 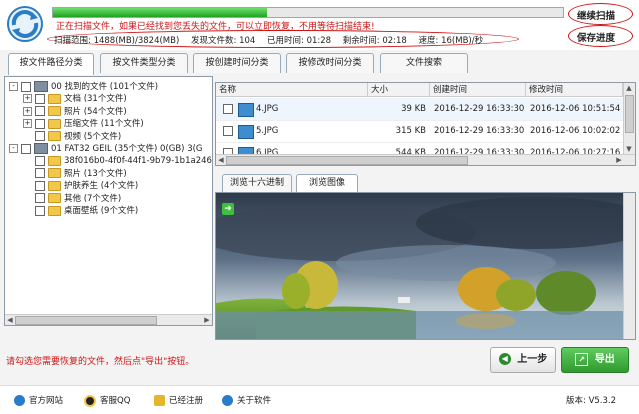 I want to click on tab-file-search: 文件搜索, so click(x=424, y=63).